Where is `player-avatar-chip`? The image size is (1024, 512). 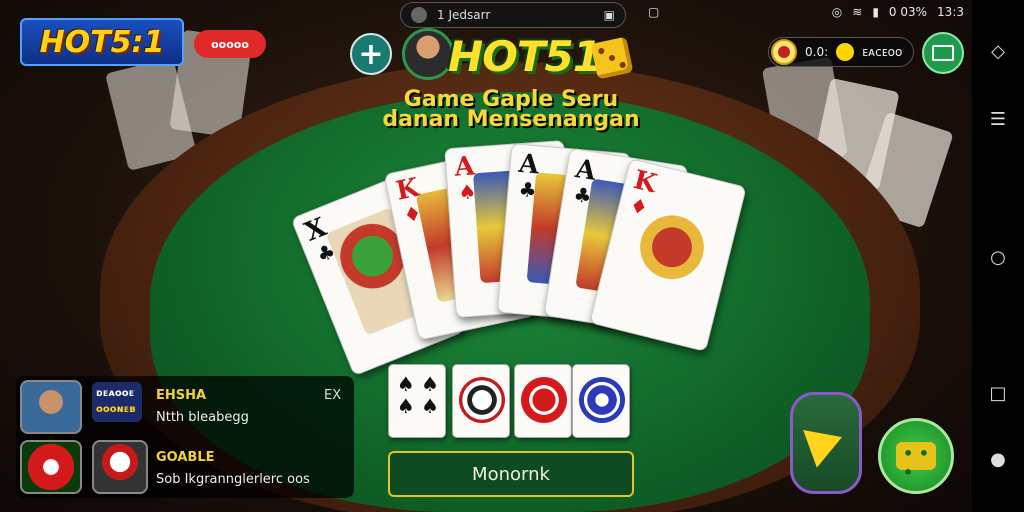 player-avatar-chip is located at coordinates (51, 467).